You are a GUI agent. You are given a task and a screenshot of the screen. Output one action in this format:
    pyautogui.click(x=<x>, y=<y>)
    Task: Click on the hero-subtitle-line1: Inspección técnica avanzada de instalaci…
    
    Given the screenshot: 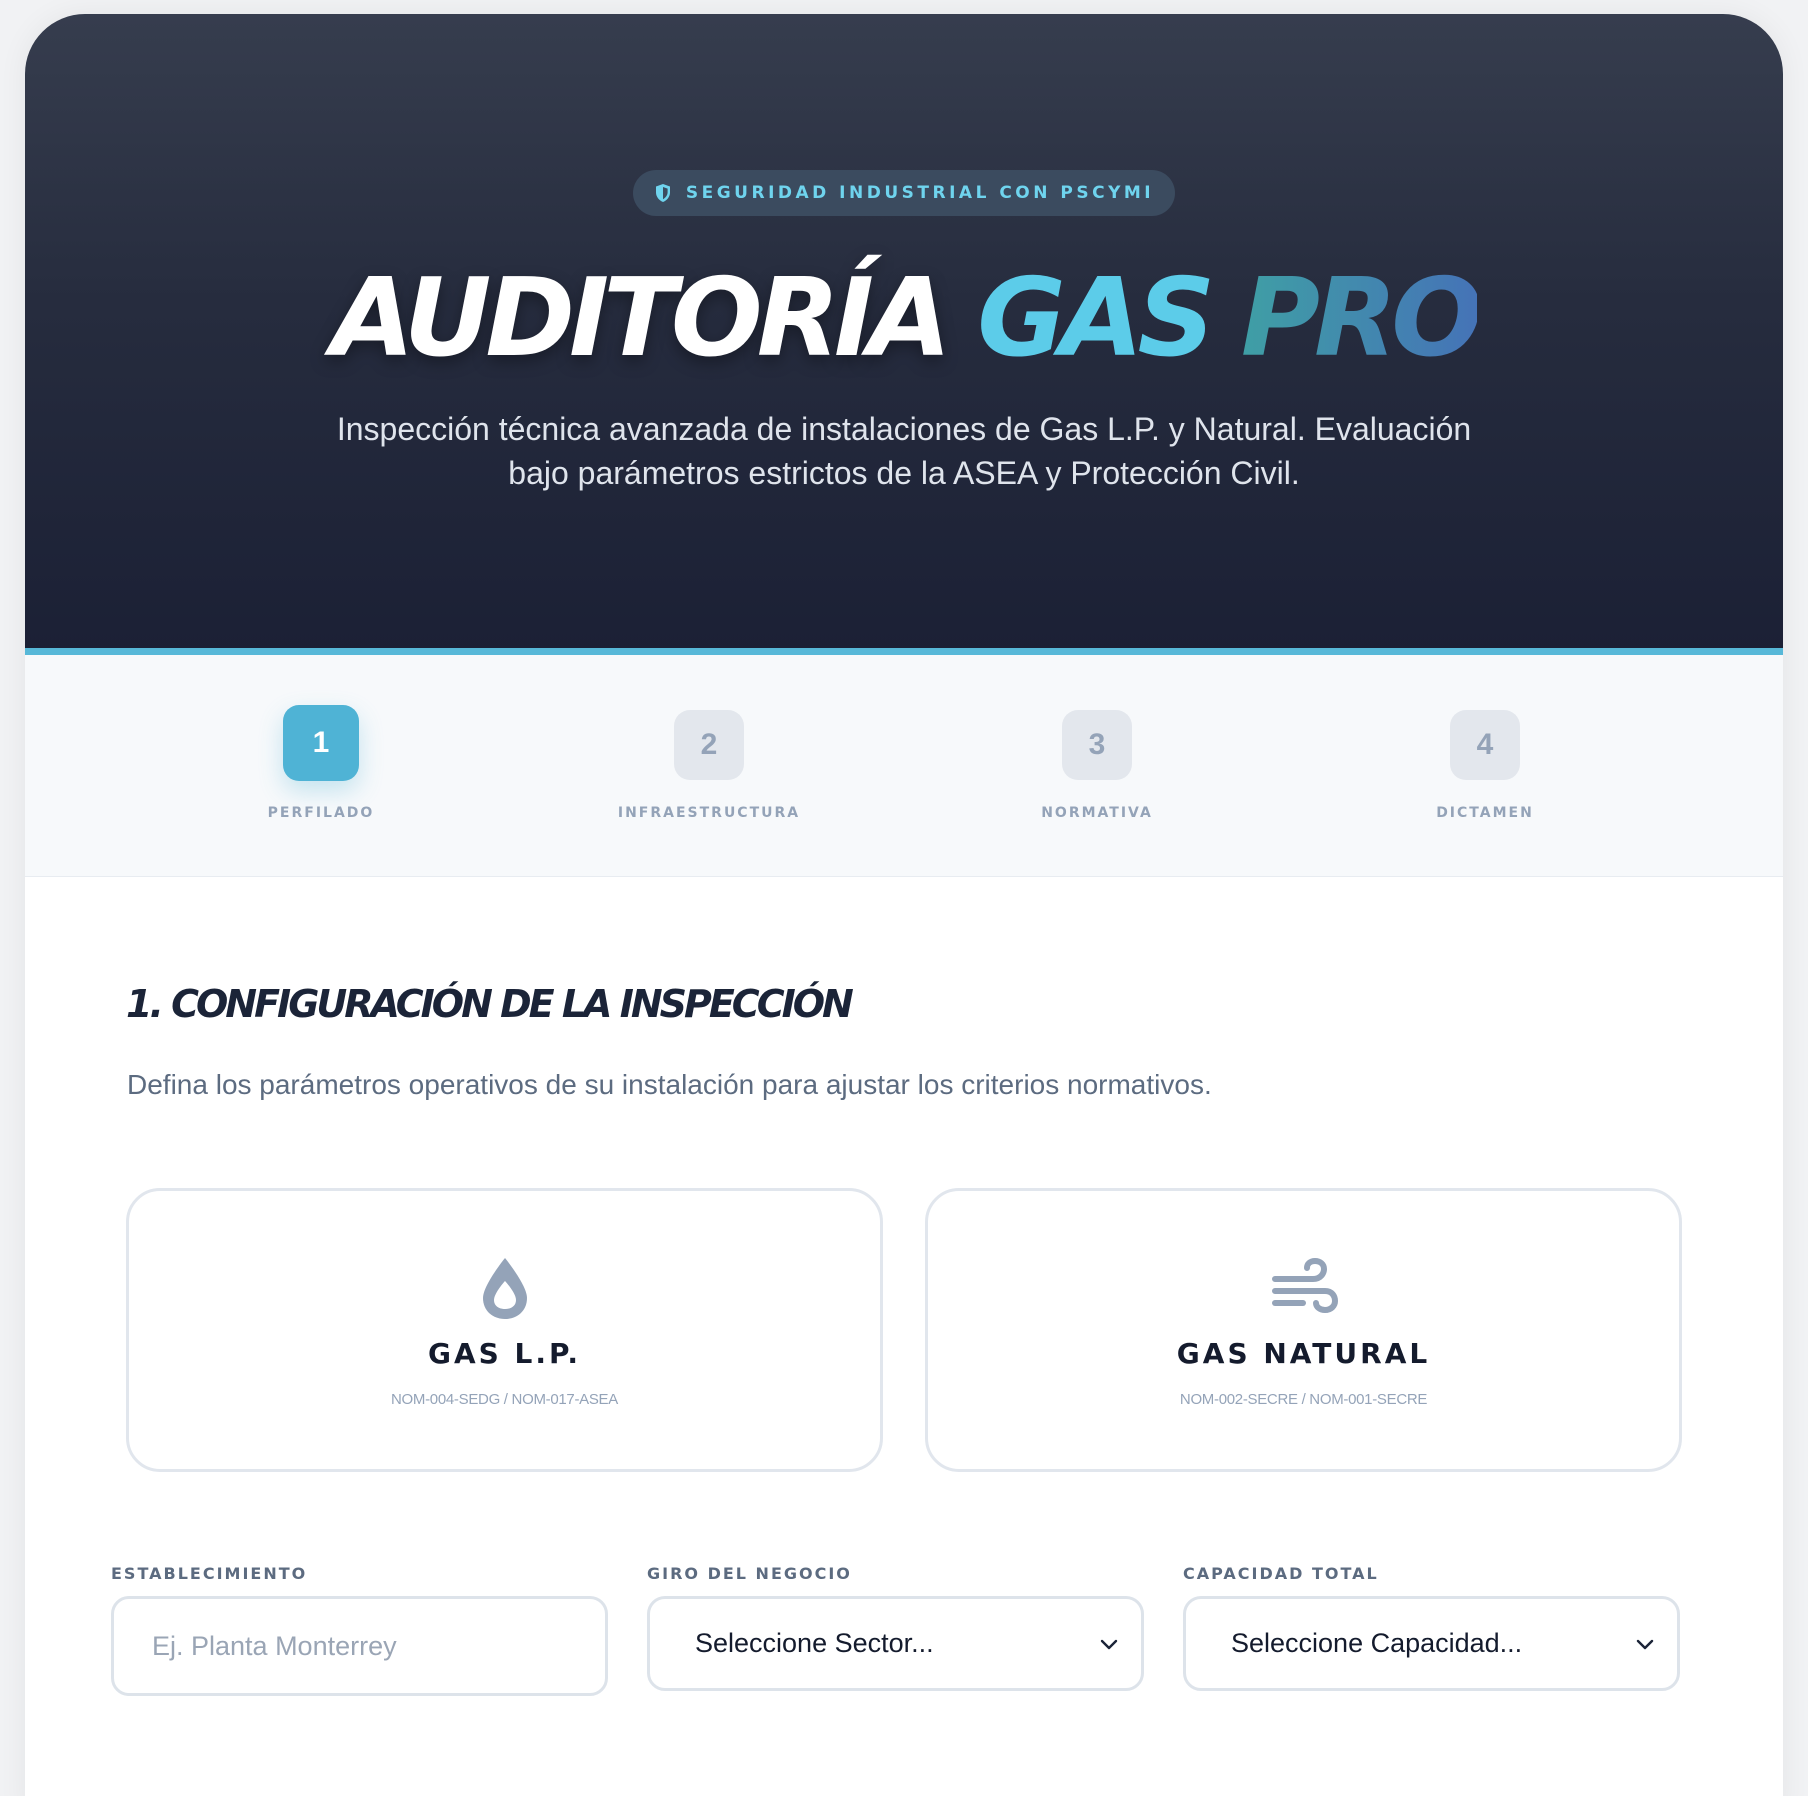 What is the action you would take?
    pyautogui.click(x=904, y=429)
    